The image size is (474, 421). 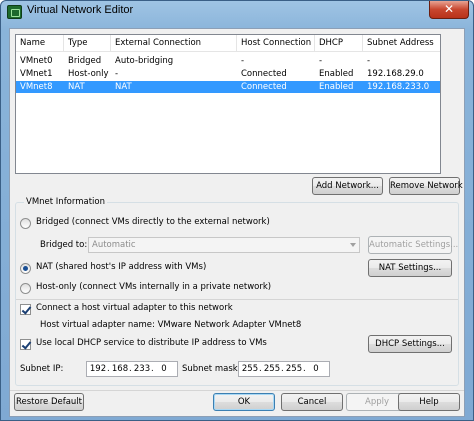 I want to click on subnet-ip-field: 192 . 168 . 233 . 0, so click(x=132, y=369).